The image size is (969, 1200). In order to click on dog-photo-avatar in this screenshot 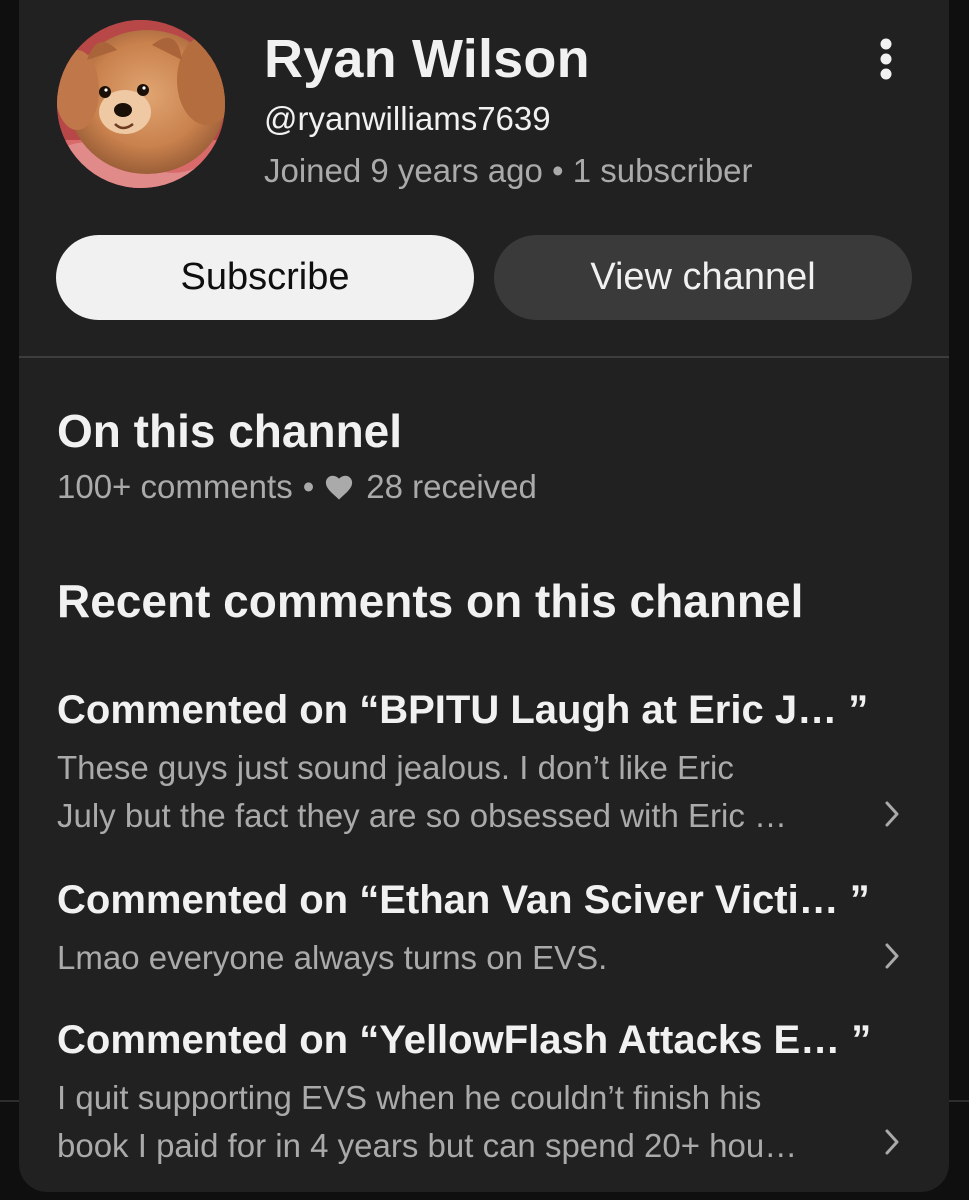, I will do `click(141, 104)`.